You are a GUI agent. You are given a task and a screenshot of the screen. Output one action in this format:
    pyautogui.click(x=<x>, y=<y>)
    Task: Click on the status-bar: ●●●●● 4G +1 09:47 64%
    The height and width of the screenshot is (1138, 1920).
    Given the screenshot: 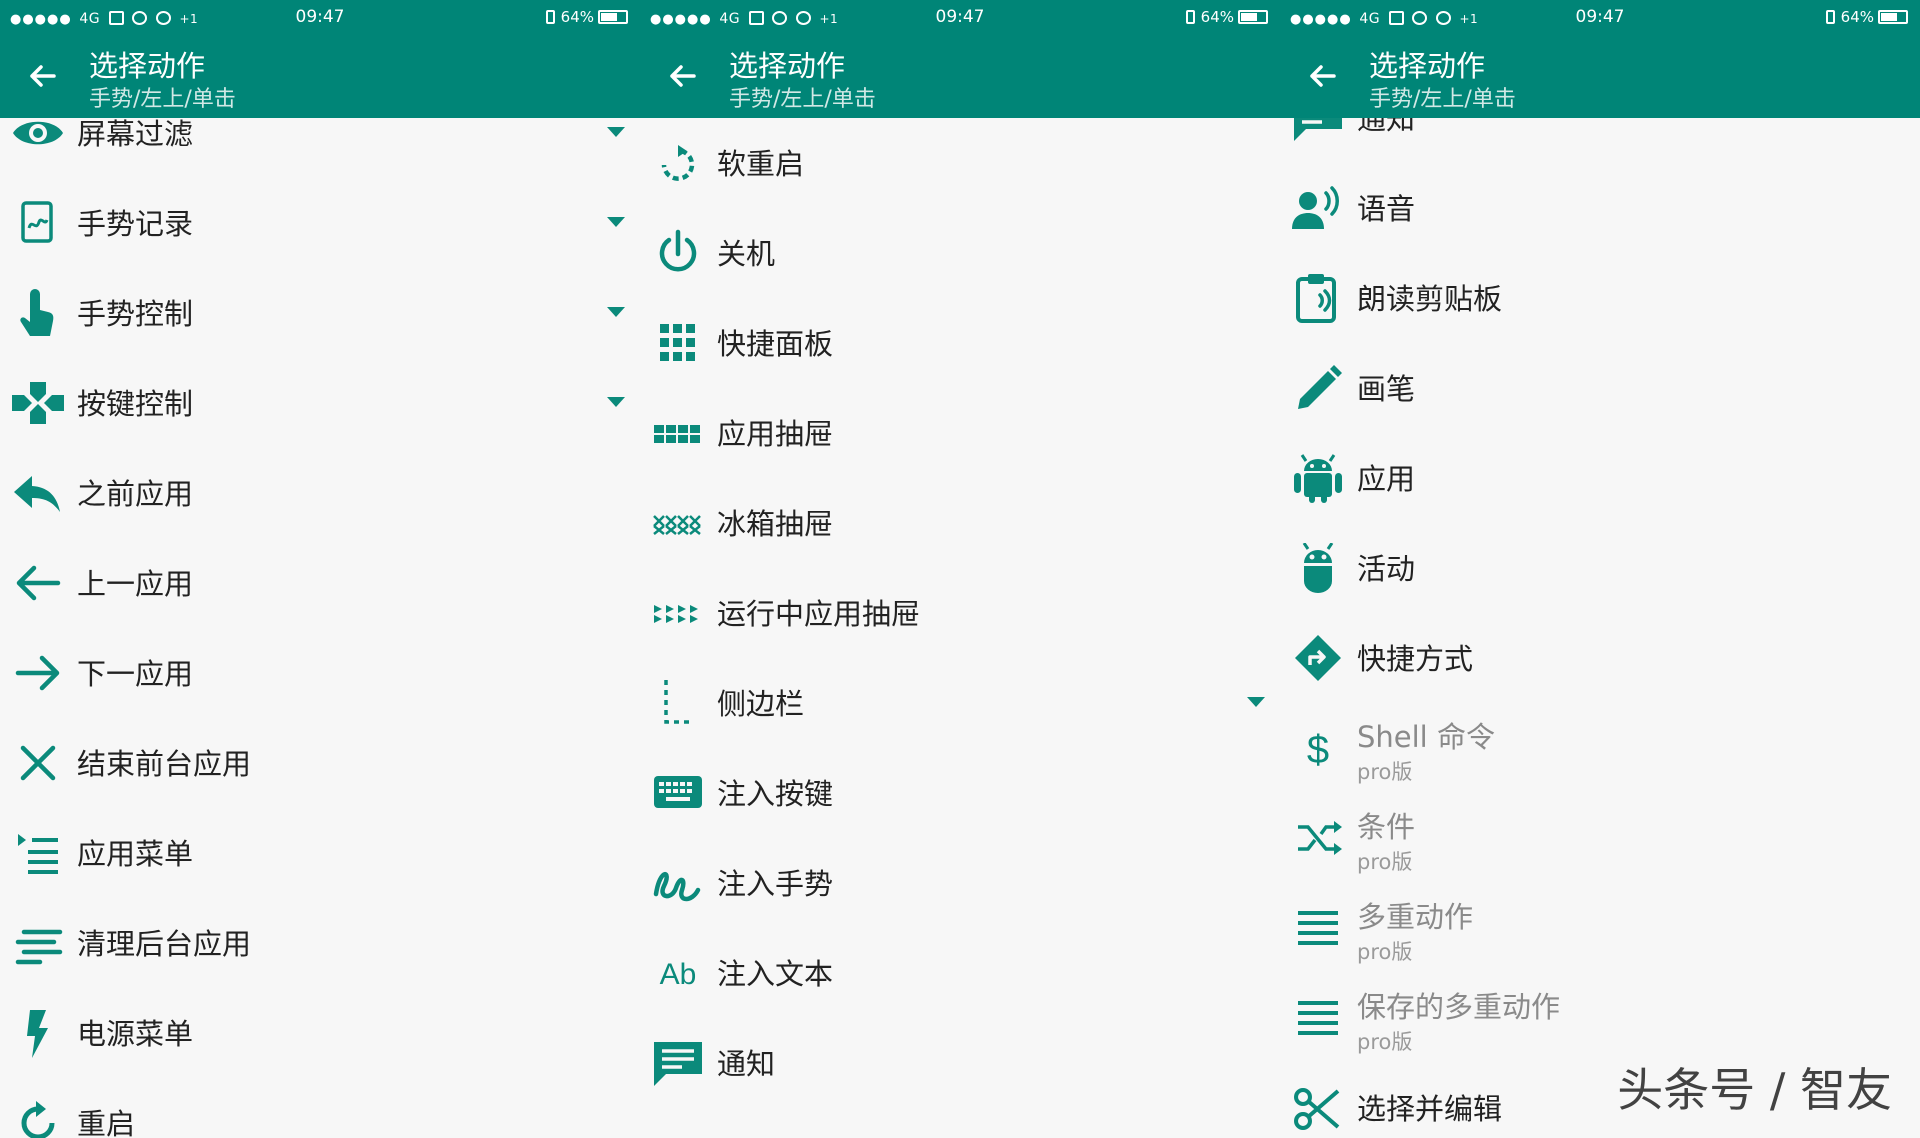 What is the action you would take?
    pyautogui.click(x=320, y=17)
    